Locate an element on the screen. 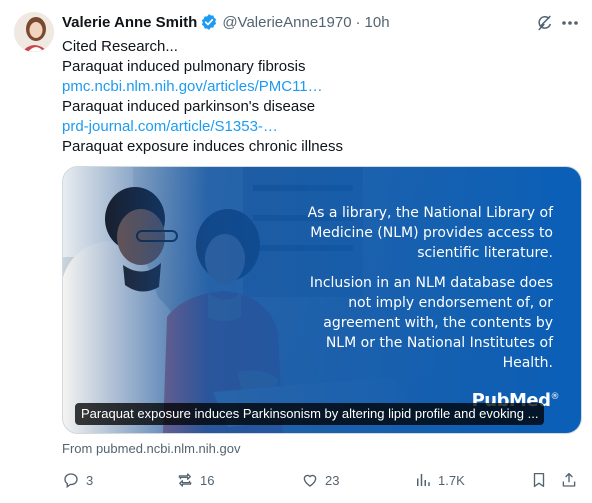 This screenshot has width=592, height=503. bookmark-button is located at coordinates (542, 480).